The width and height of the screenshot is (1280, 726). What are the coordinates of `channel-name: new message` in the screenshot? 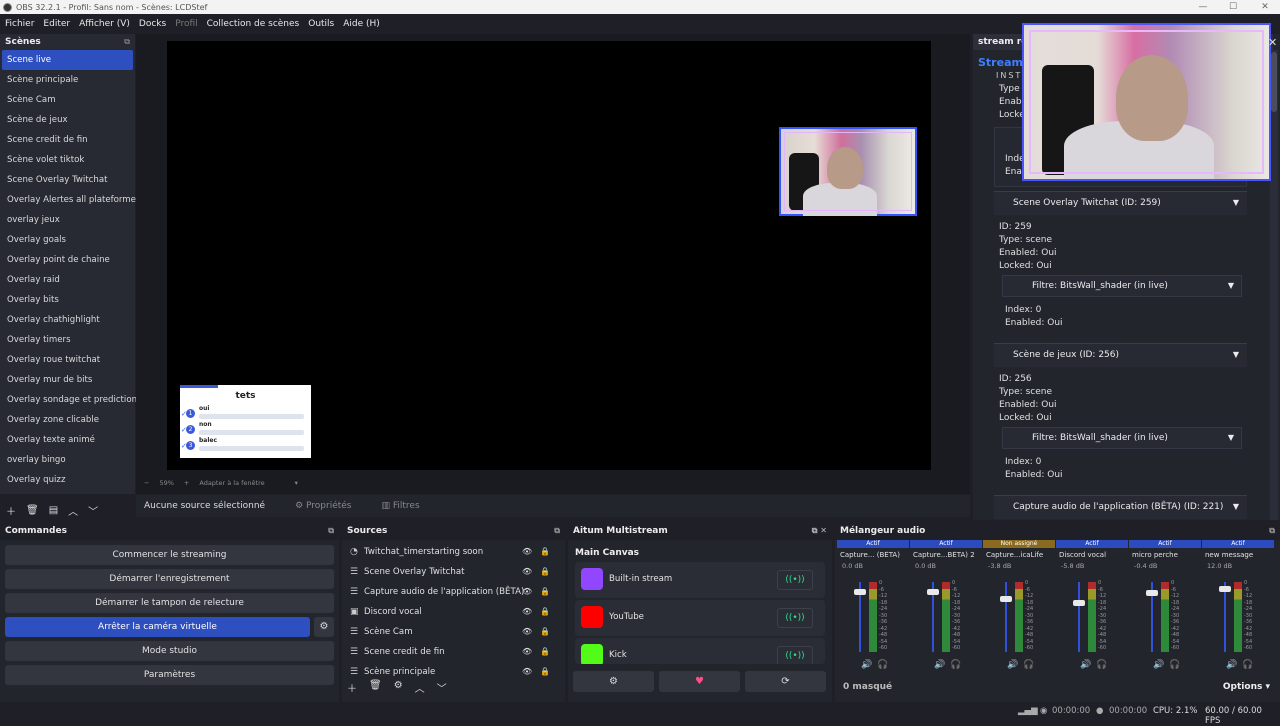 It's located at (1238, 555).